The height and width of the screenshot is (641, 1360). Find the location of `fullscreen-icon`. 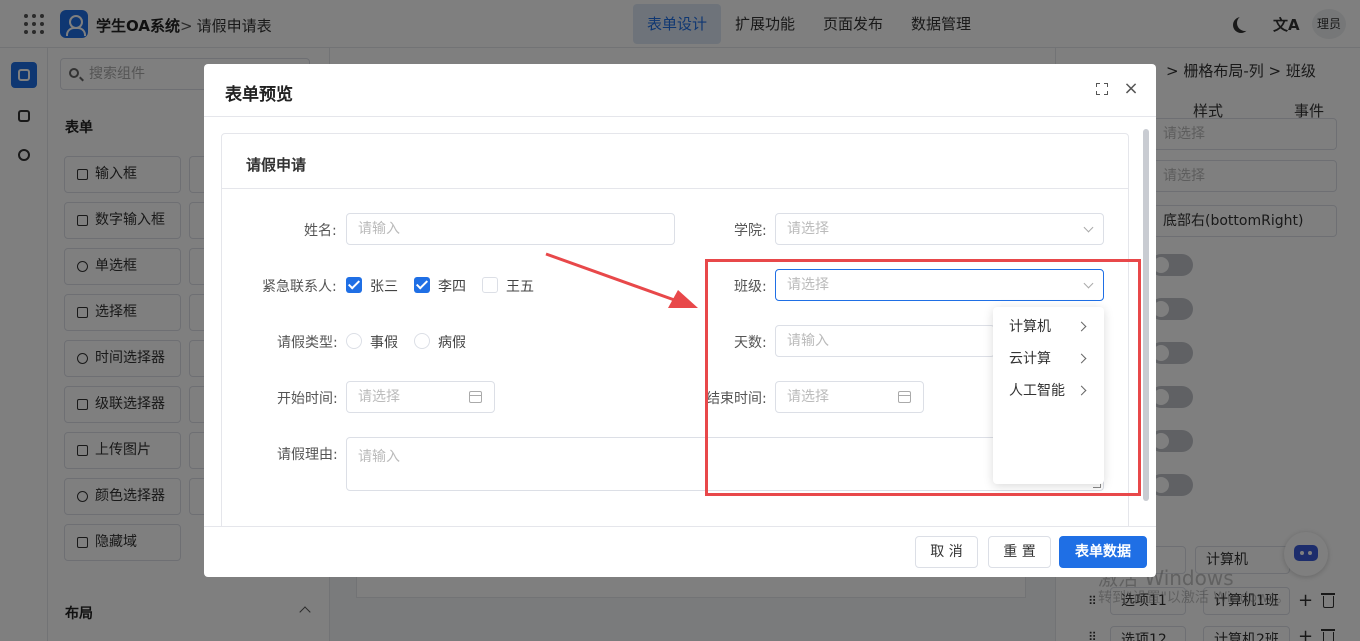

fullscreen-icon is located at coordinates (1102, 89).